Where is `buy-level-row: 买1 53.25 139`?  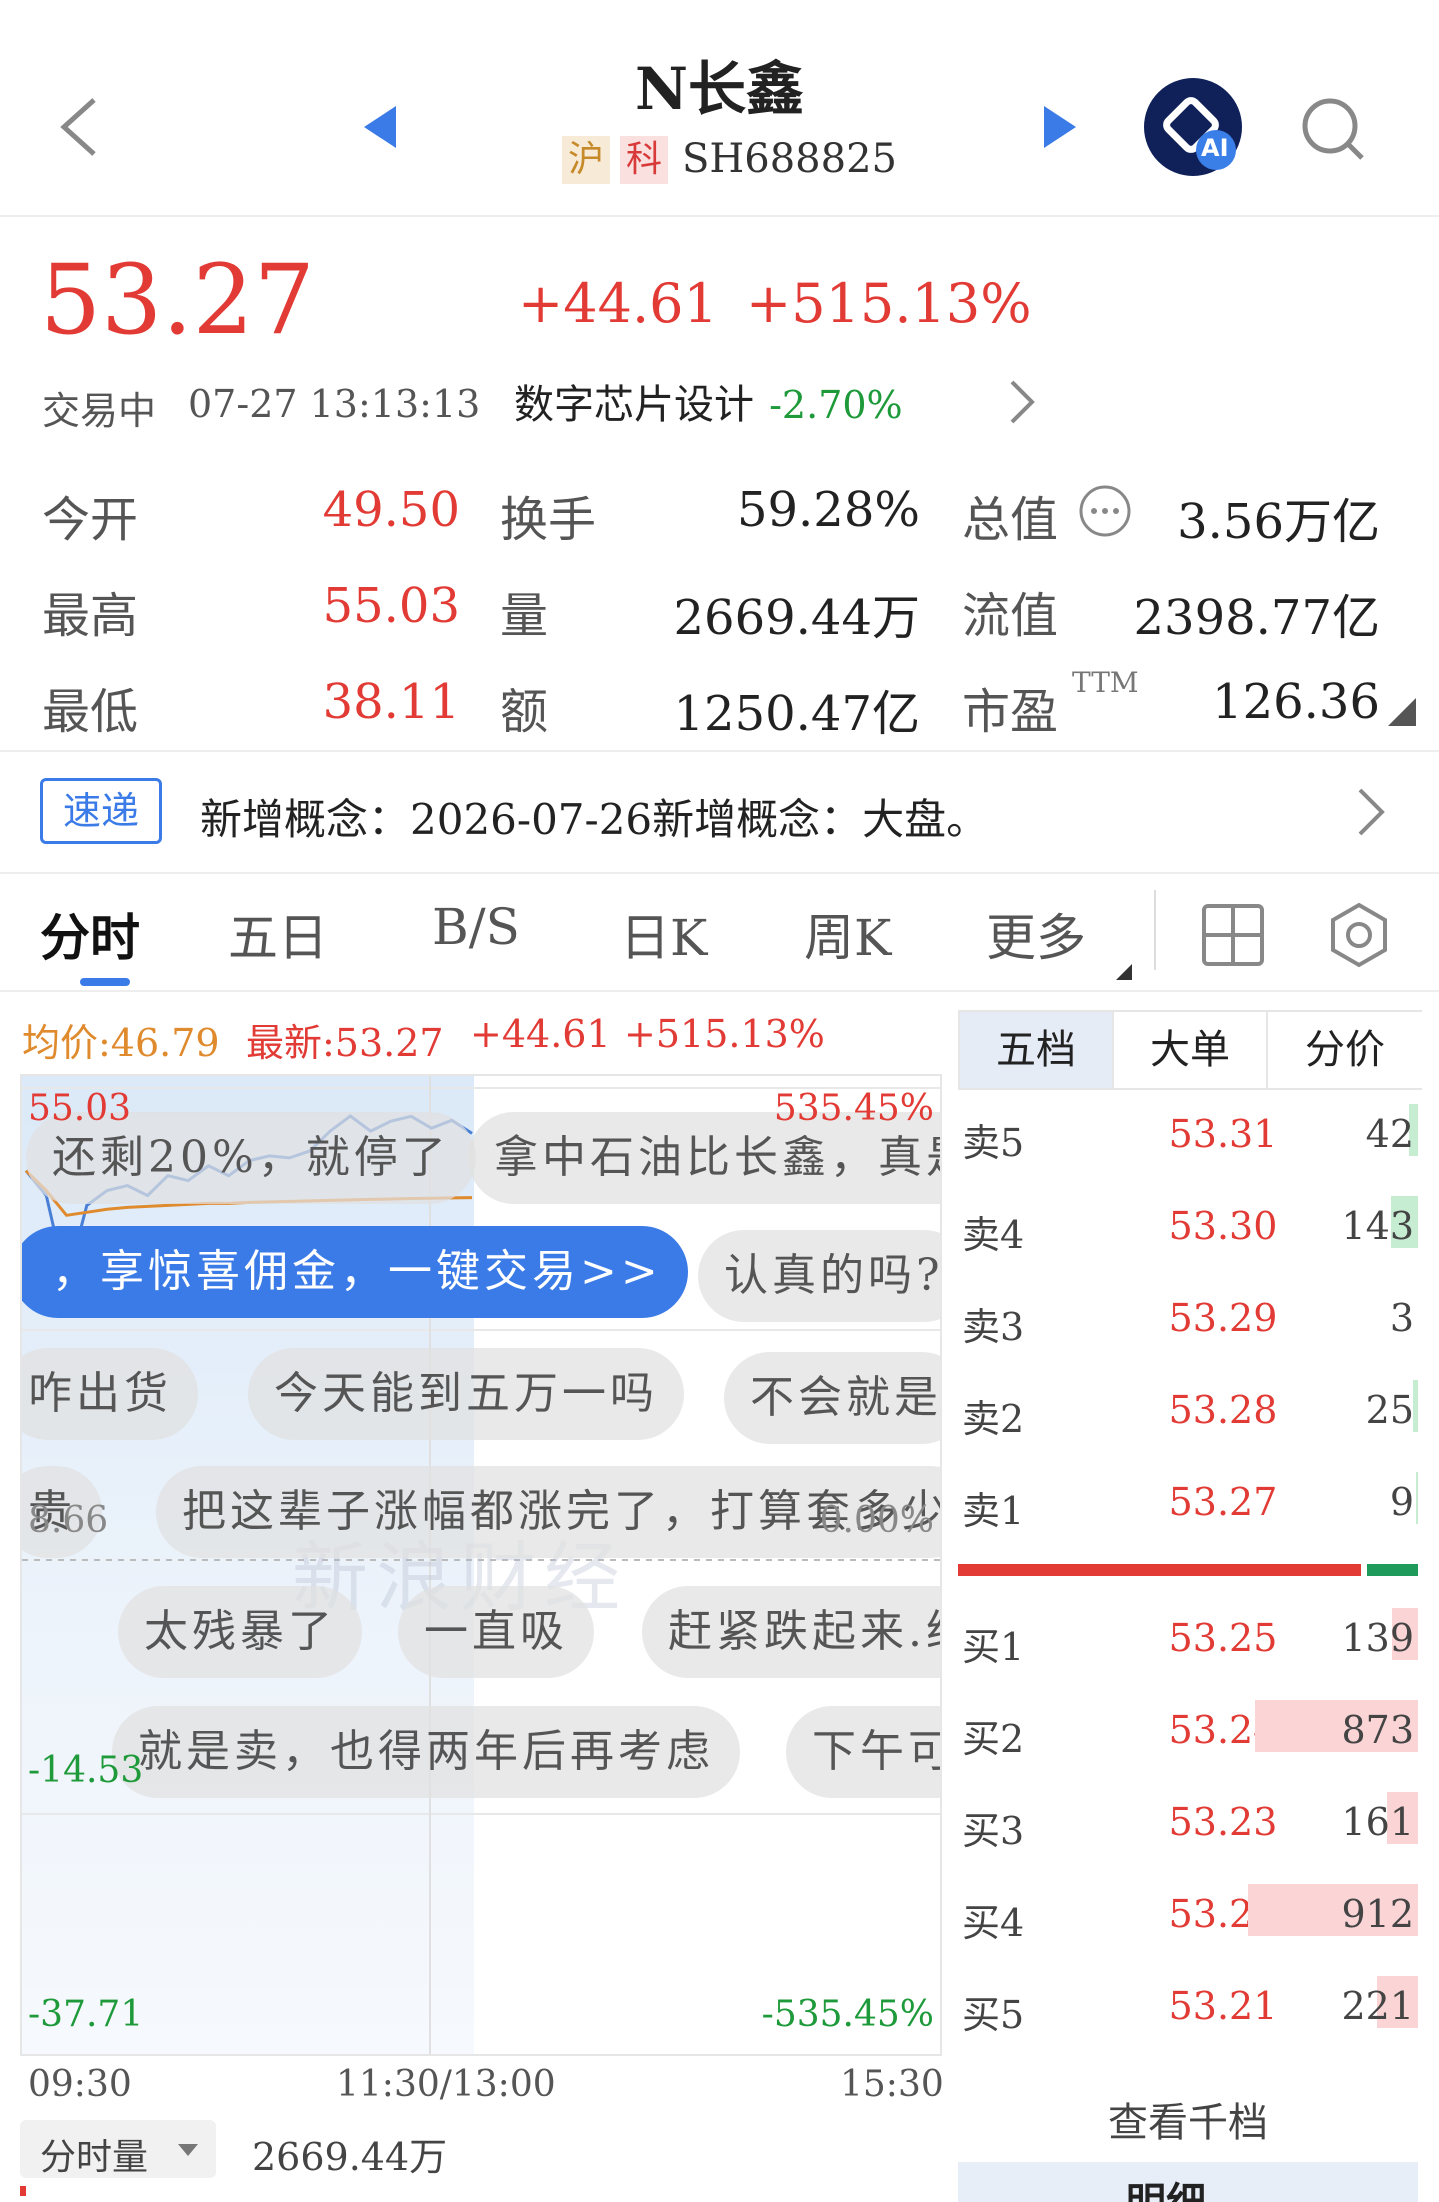 buy-level-row: 买1 53.25 139 is located at coordinates (1188, 1639).